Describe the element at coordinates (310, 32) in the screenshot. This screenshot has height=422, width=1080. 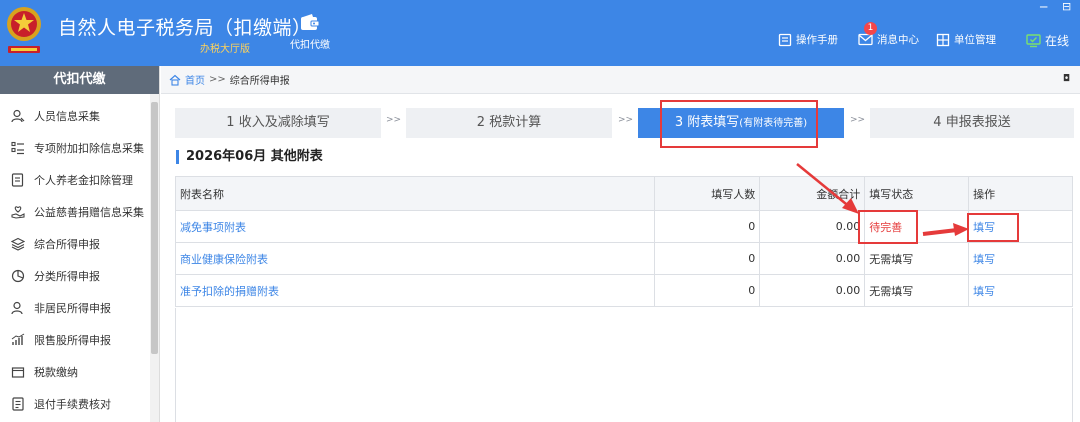
I see `module-withholding: 代扣代缴` at that location.